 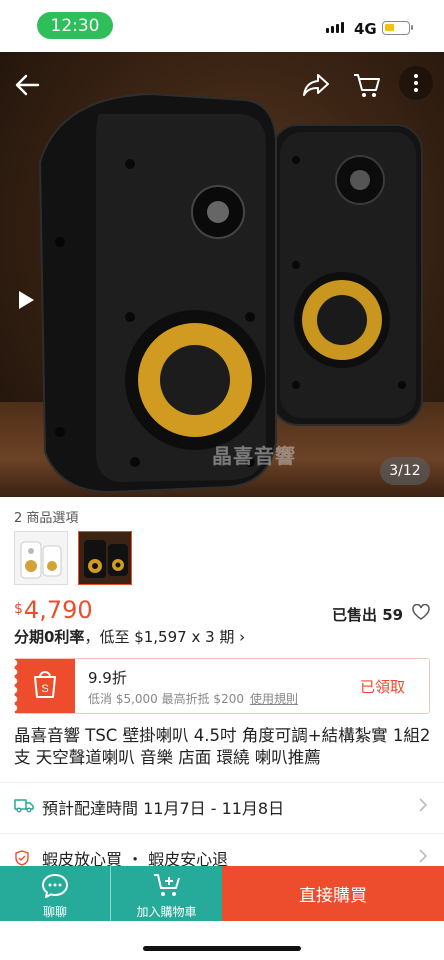 I want to click on home-indicator, so click(x=222, y=948).